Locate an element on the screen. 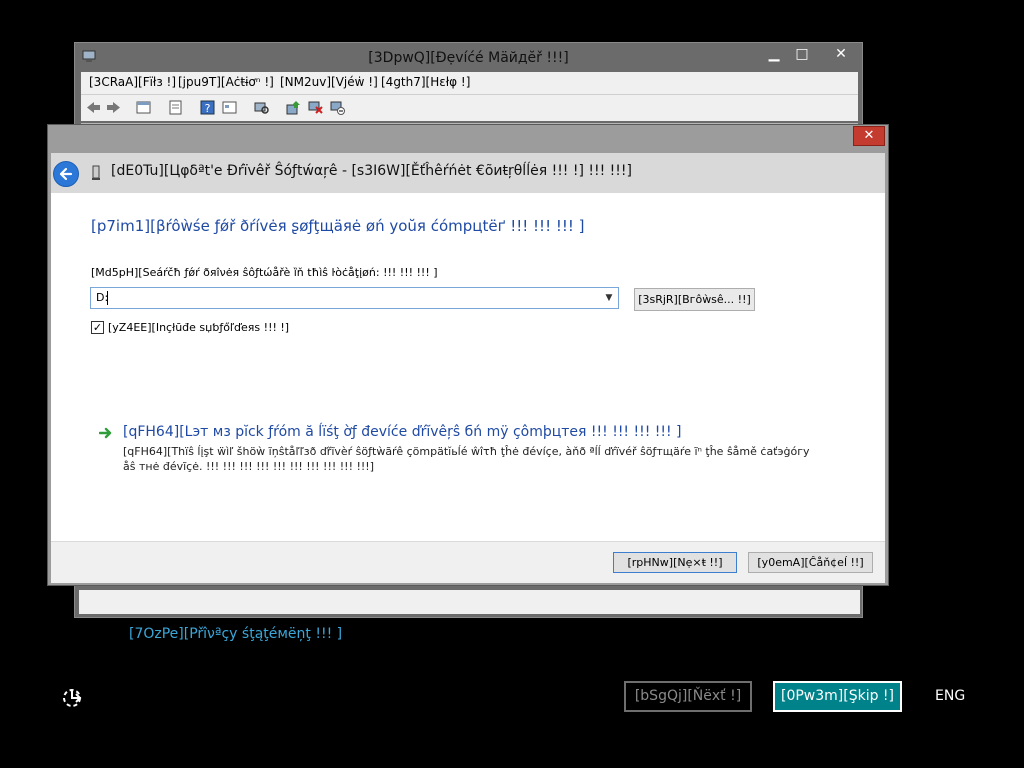 This screenshot has width=1024, height=768. forward-icon is located at coordinates (113, 107).